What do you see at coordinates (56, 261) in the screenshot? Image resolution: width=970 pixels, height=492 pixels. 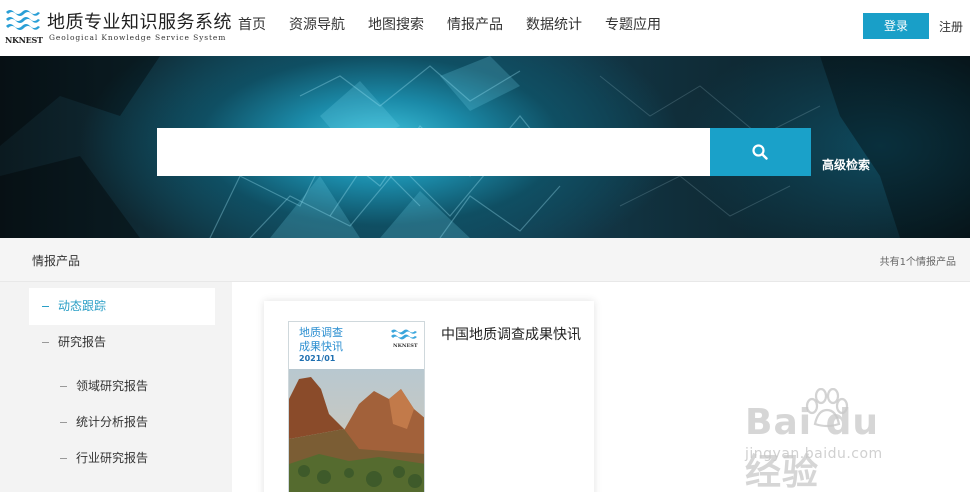 I see `section-title: 情报产品` at bounding box center [56, 261].